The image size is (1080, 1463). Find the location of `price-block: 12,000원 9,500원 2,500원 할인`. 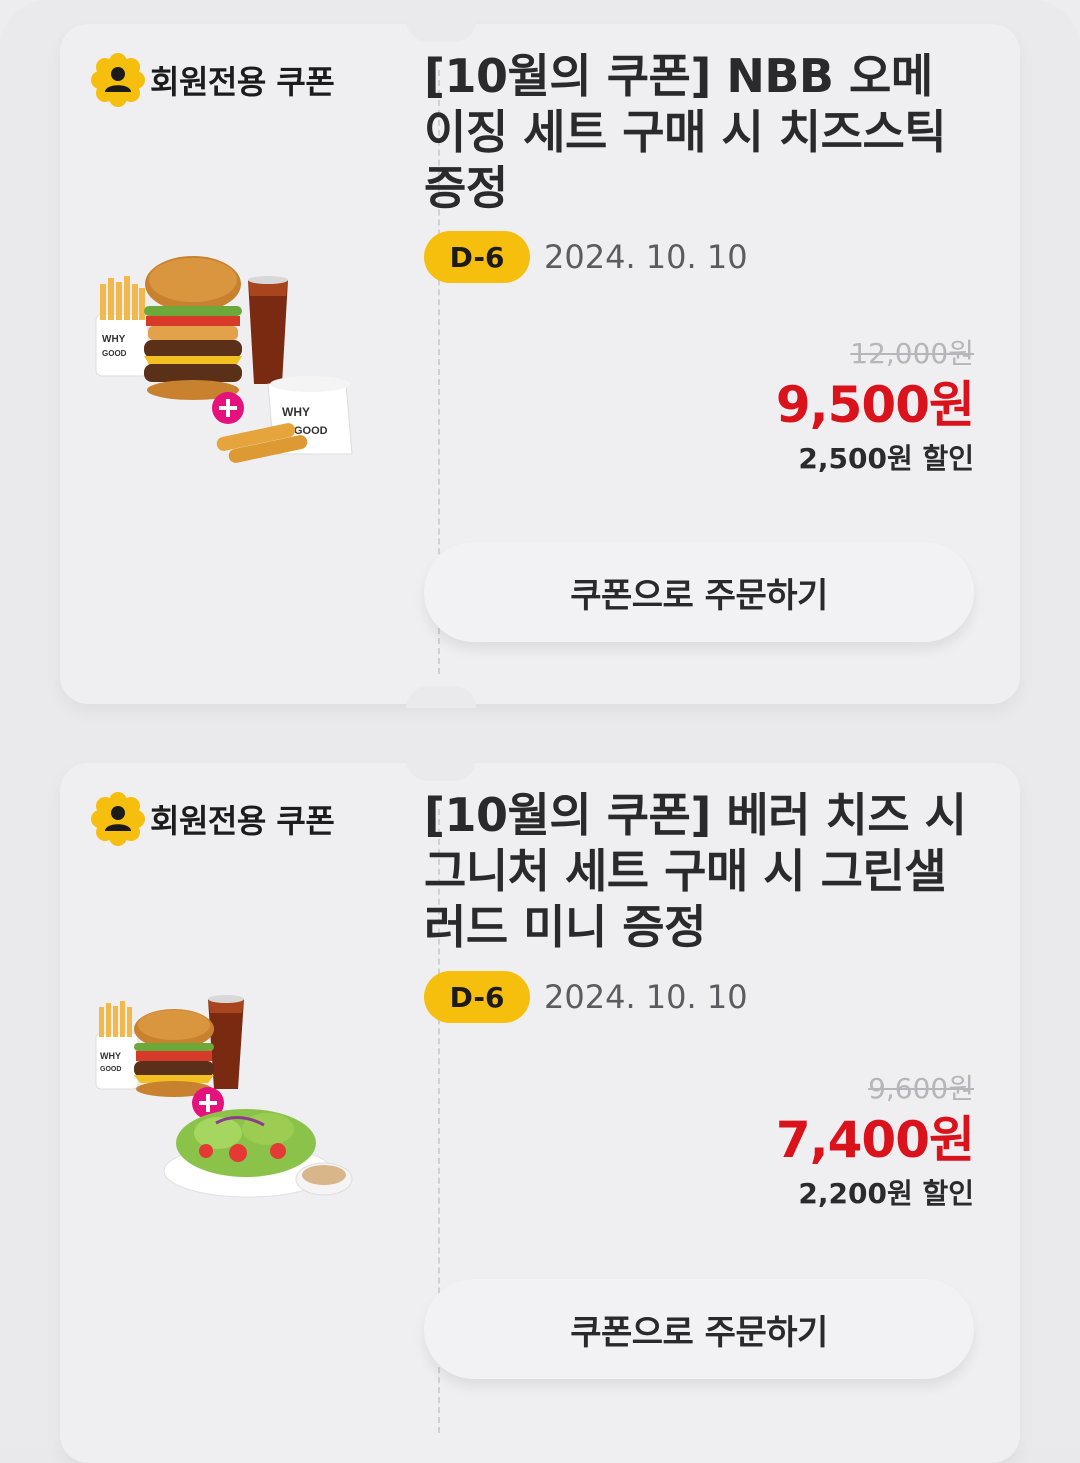

price-block: 12,000원 9,500원 2,500원 할인 is located at coordinates (875, 407).